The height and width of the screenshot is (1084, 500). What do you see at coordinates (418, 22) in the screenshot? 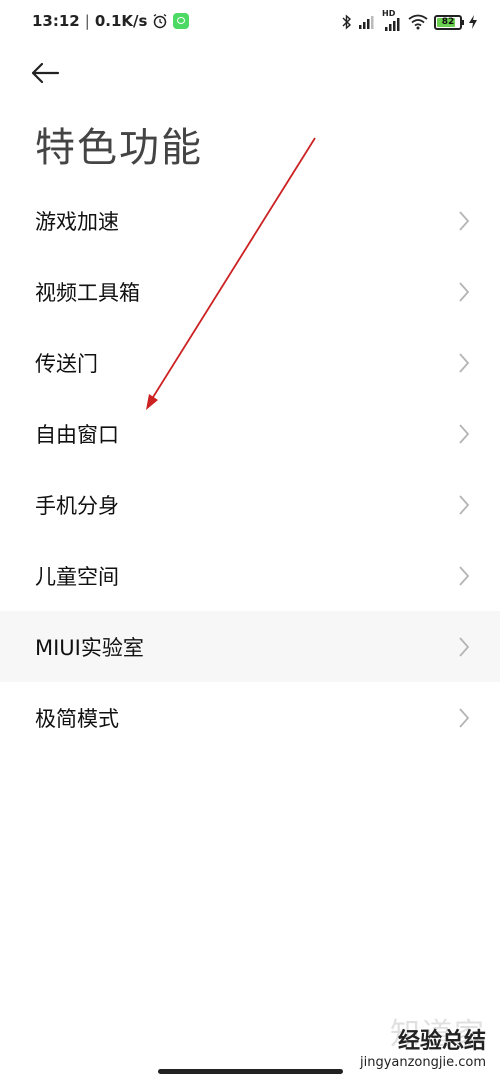
I see `wifi-icon` at bounding box center [418, 22].